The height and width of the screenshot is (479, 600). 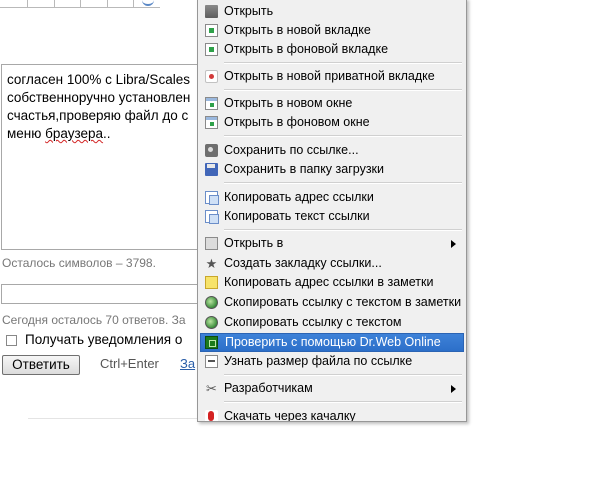 I want to click on menu-item-label: Открыть, so click(x=249, y=11).